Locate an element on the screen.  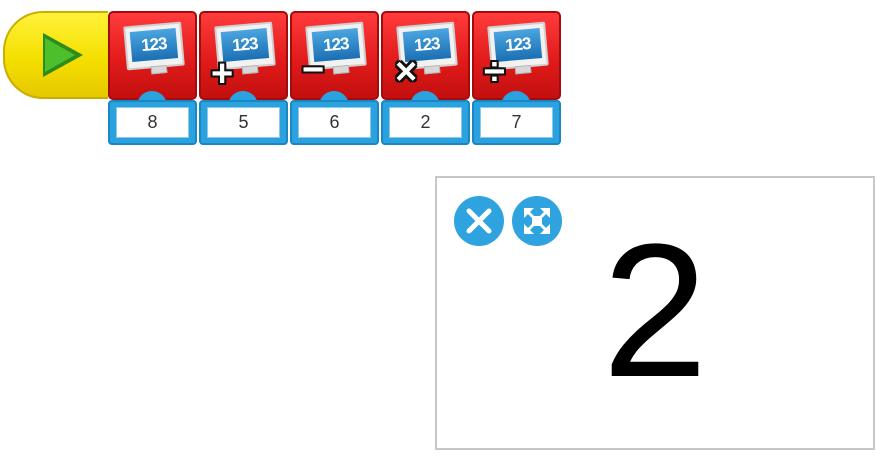
monitor-icon: 123 is located at coordinates (154, 48).